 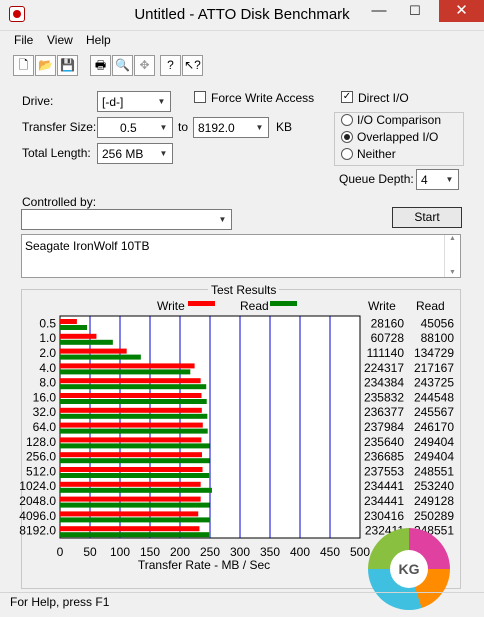 What do you see at coordinates (37, 531) in the screenshot?
I see `y-category-label: 8192.0` at bounding box center [37, 531].